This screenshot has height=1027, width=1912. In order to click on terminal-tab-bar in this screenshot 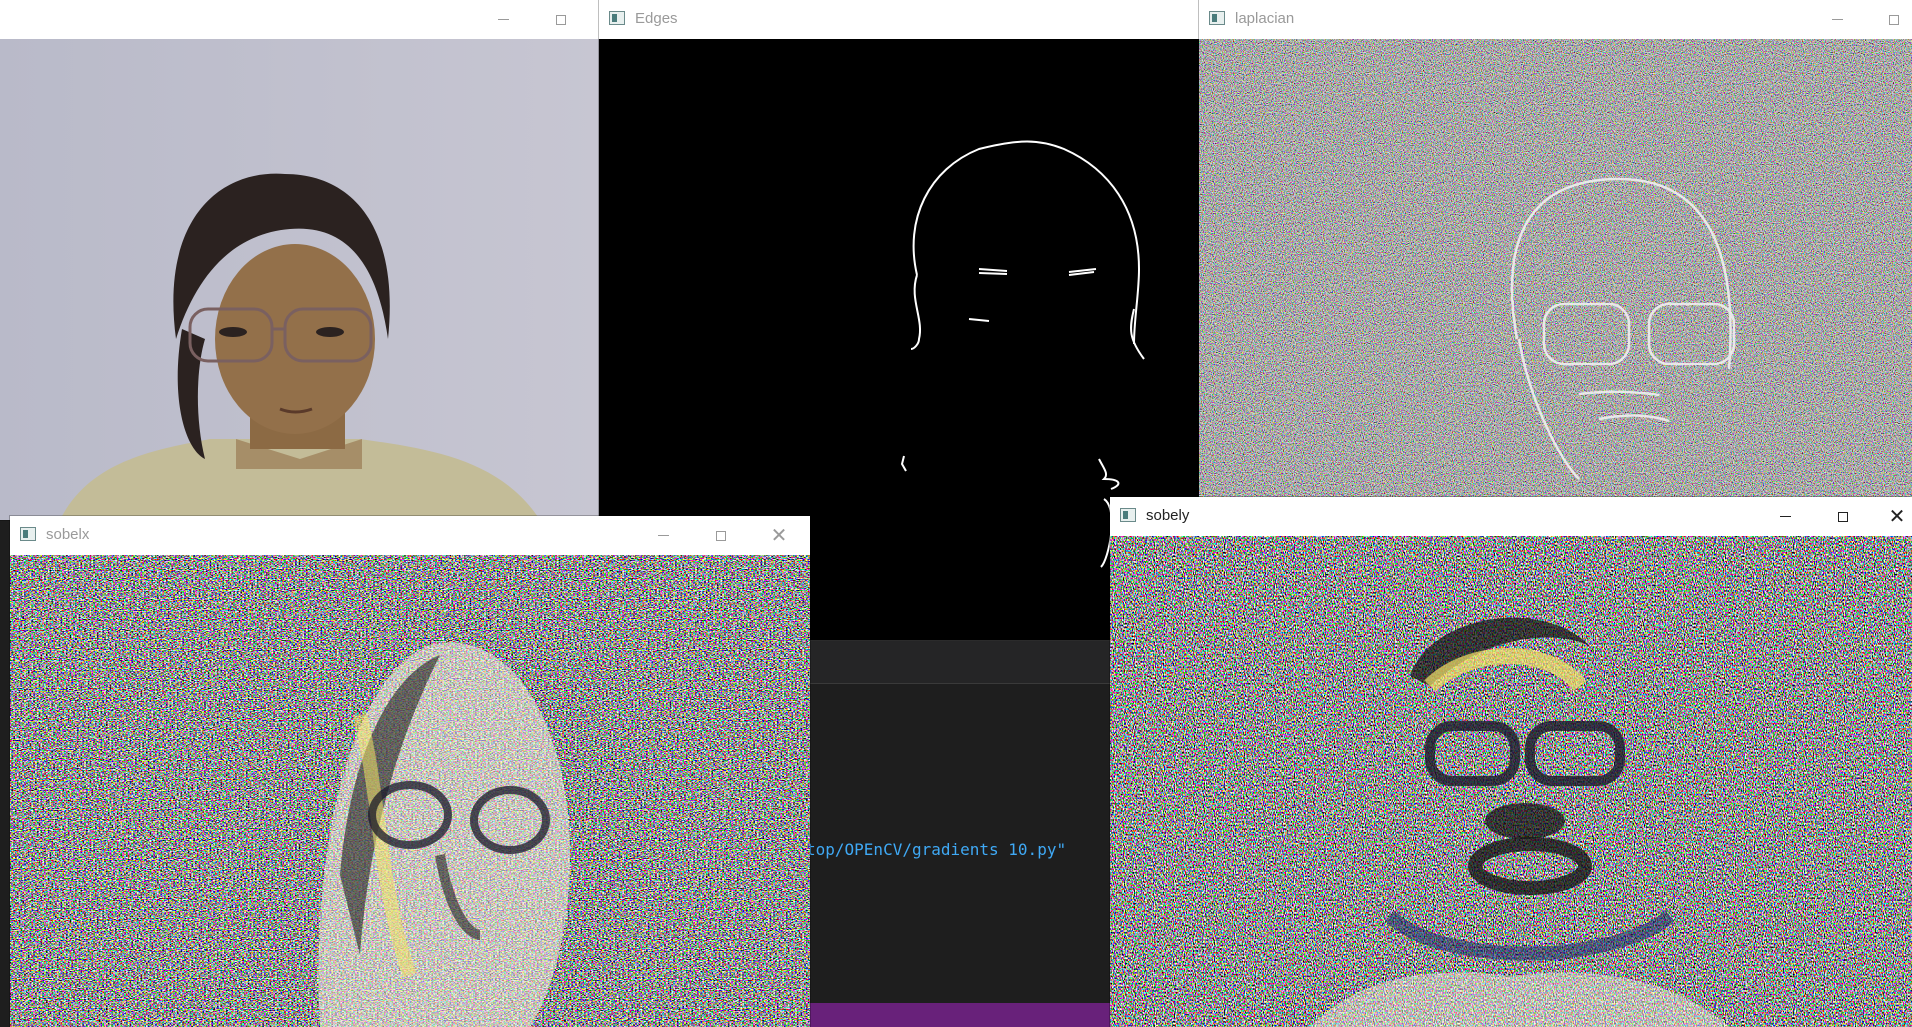, I will do `click(956, 662)`.